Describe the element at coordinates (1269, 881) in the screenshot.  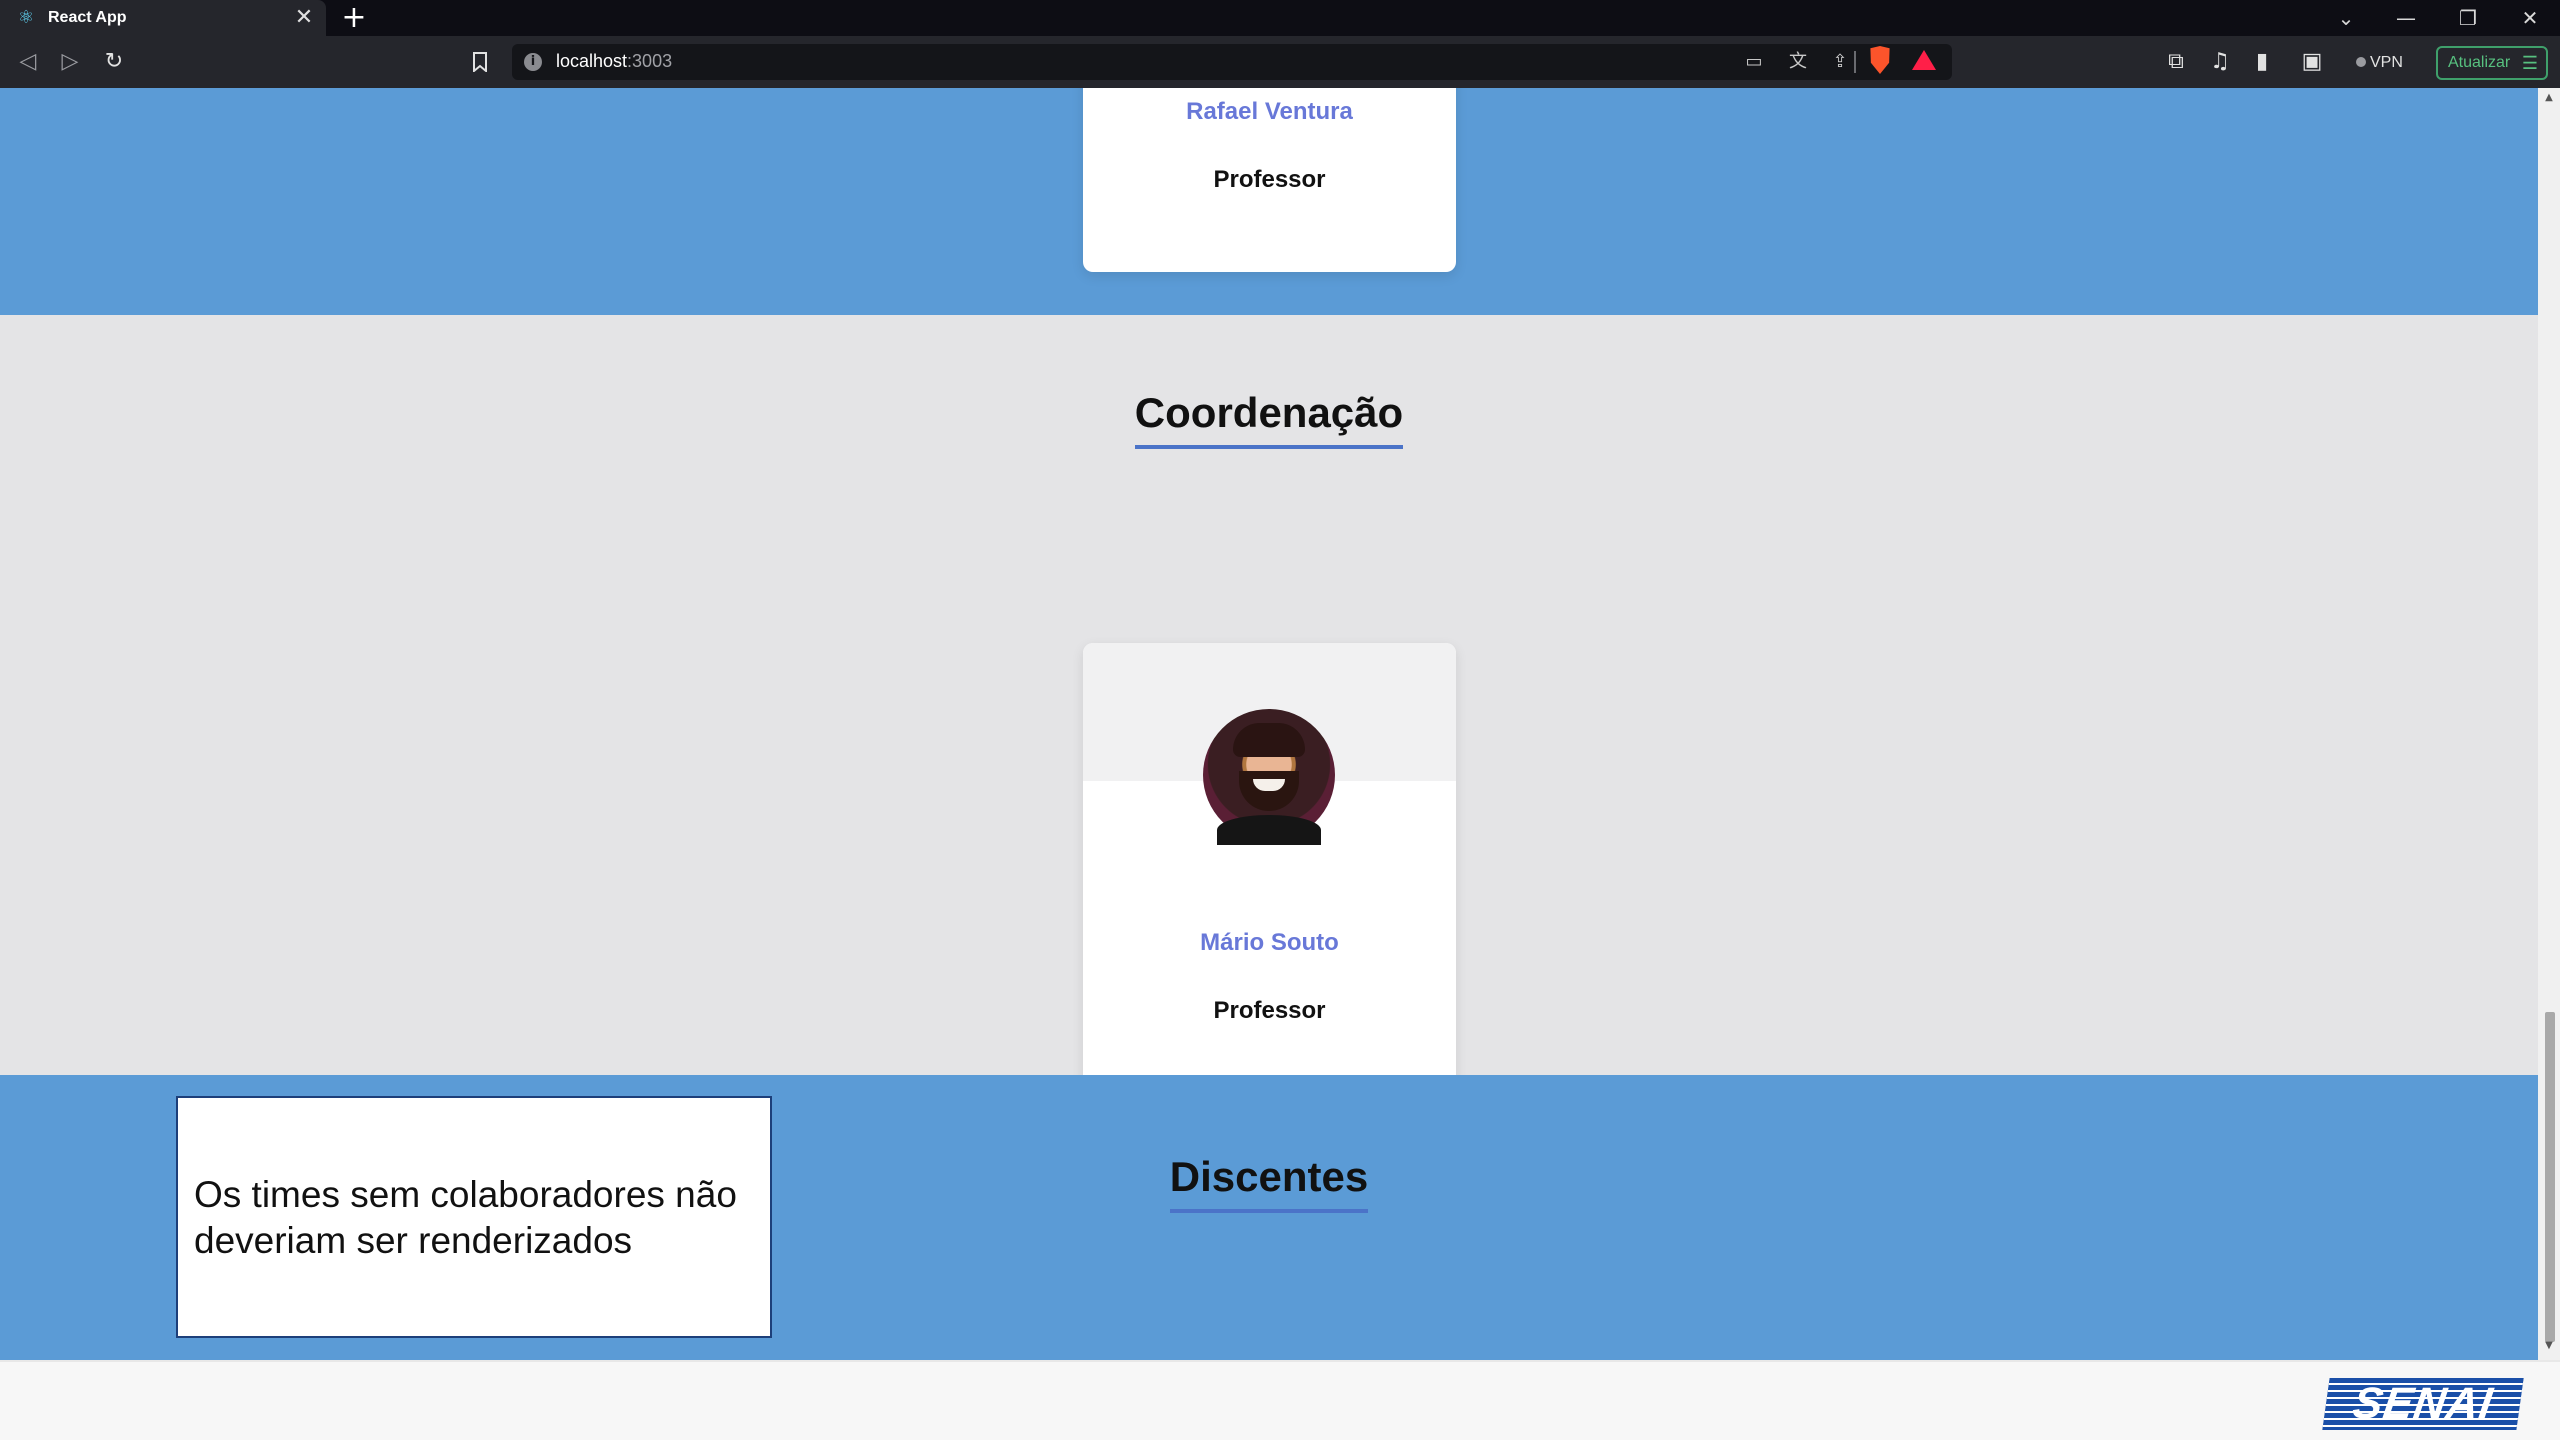
I see `collaborator-card: Mário Souto Professor` at that location.